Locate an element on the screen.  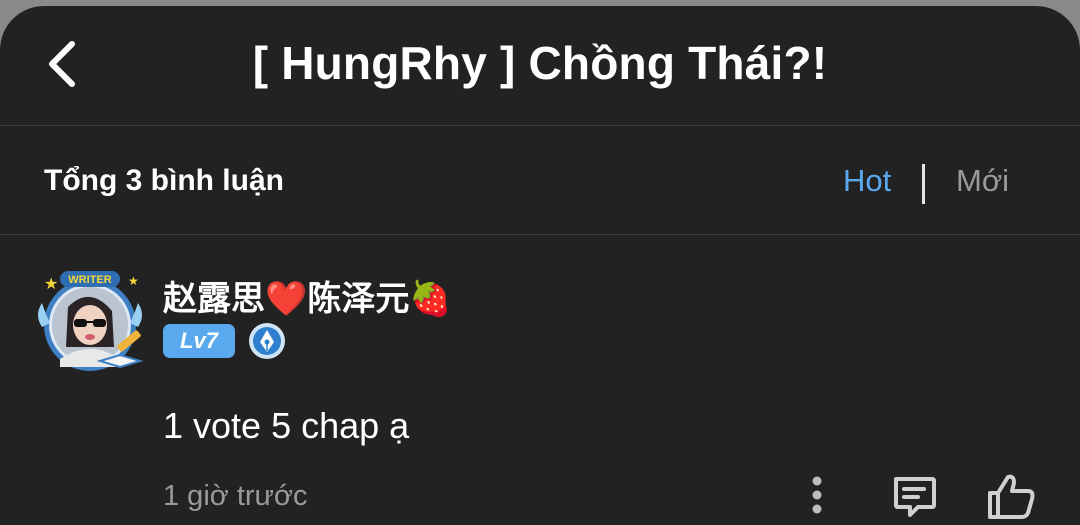
avatar-frame-label: WRITER is located at coordinates (89, 280).